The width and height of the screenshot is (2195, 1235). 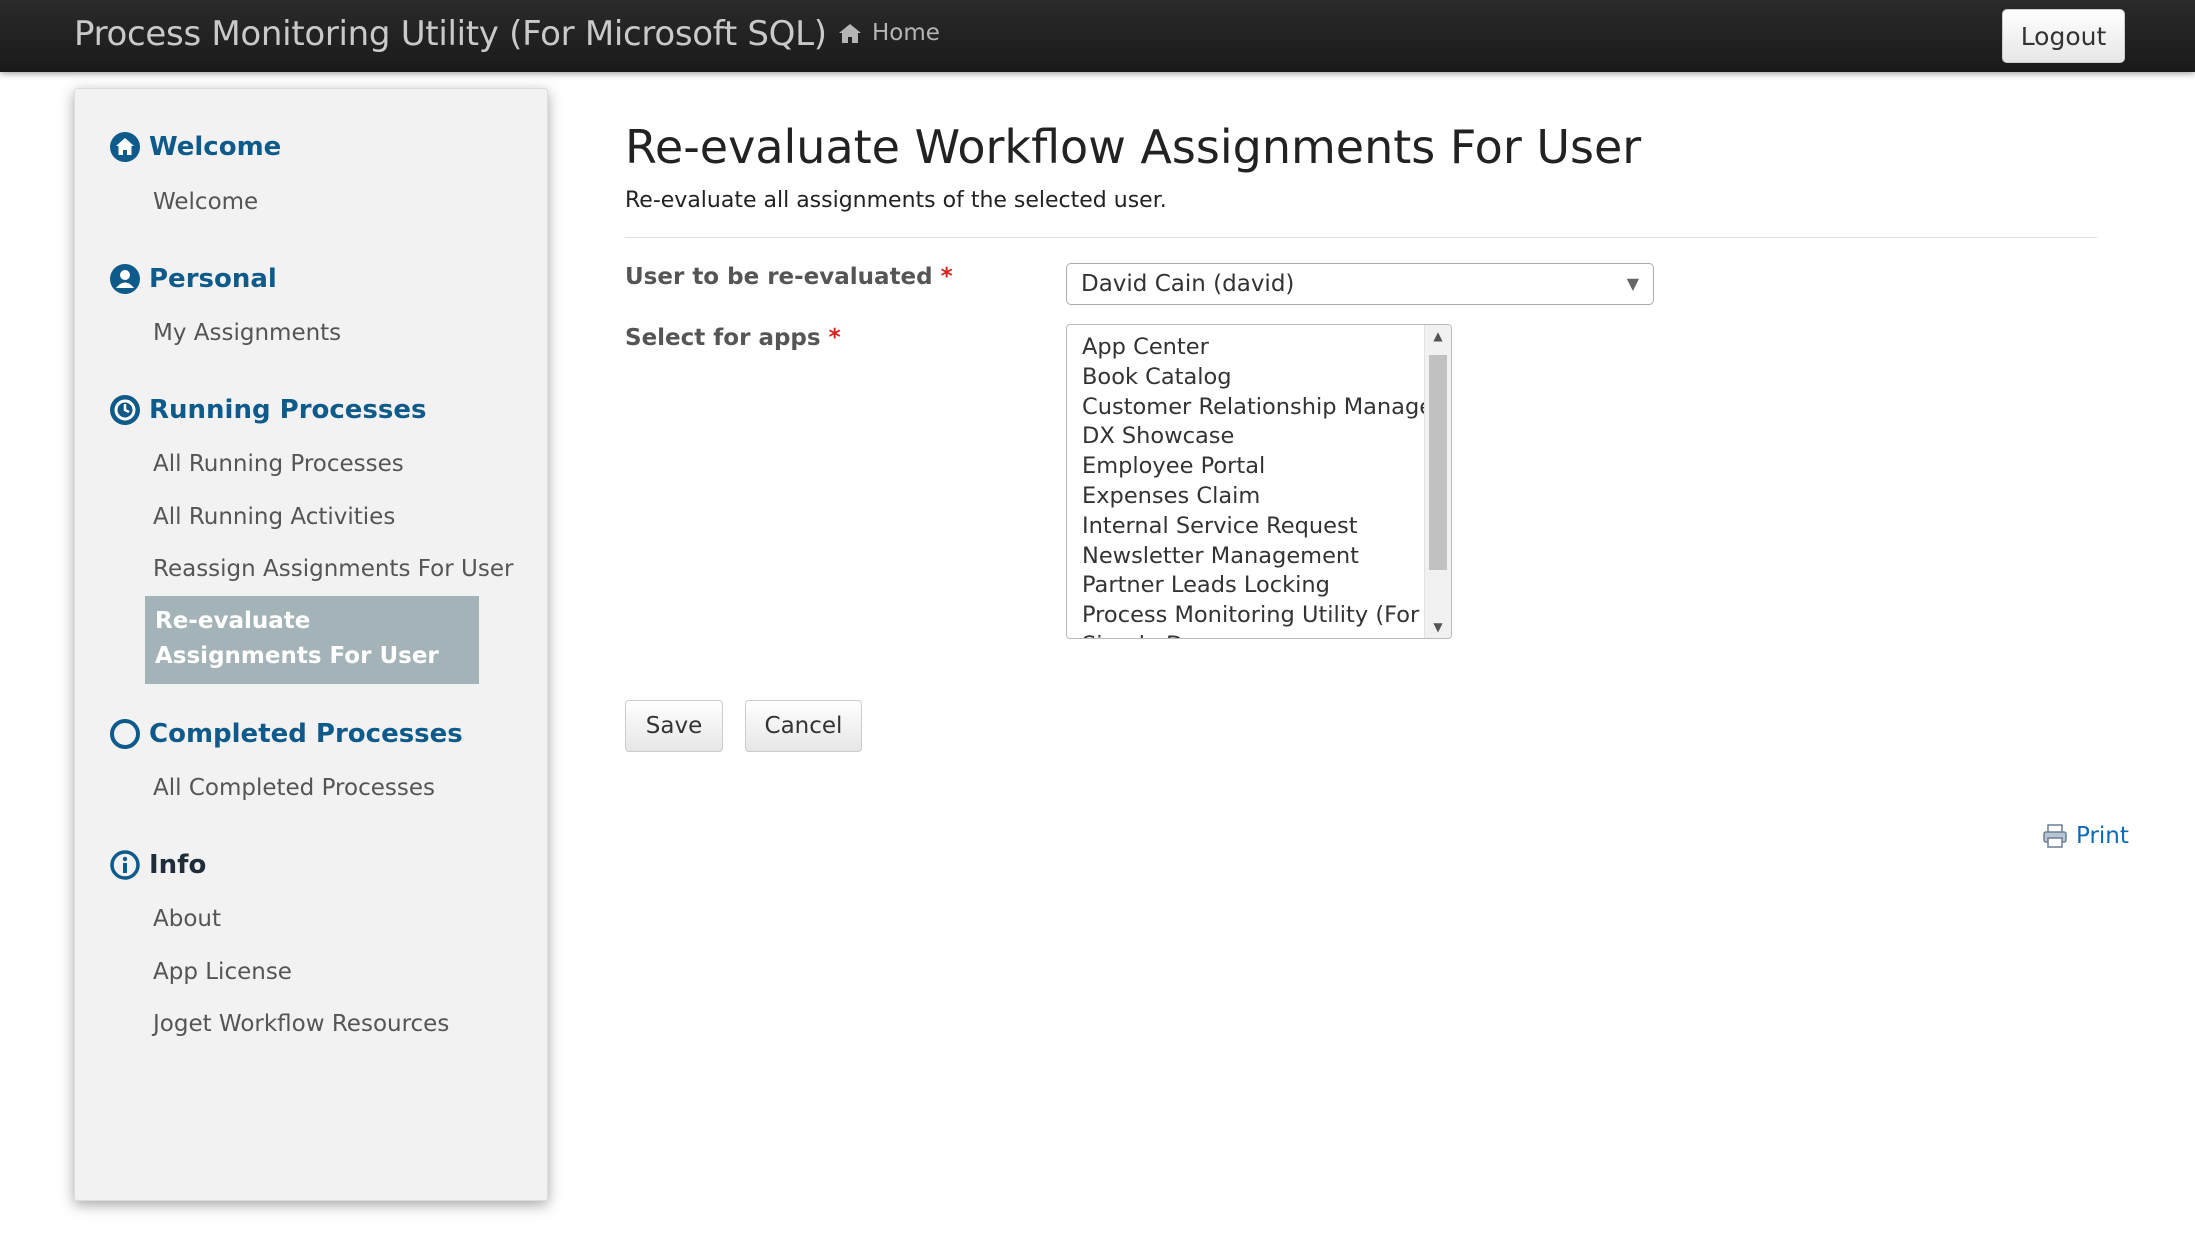 What do you see at coordinates (306, 734) in the screenshot?
I see `section-title-completed-processes: Completed Processes` at bounding box center [306, 734].